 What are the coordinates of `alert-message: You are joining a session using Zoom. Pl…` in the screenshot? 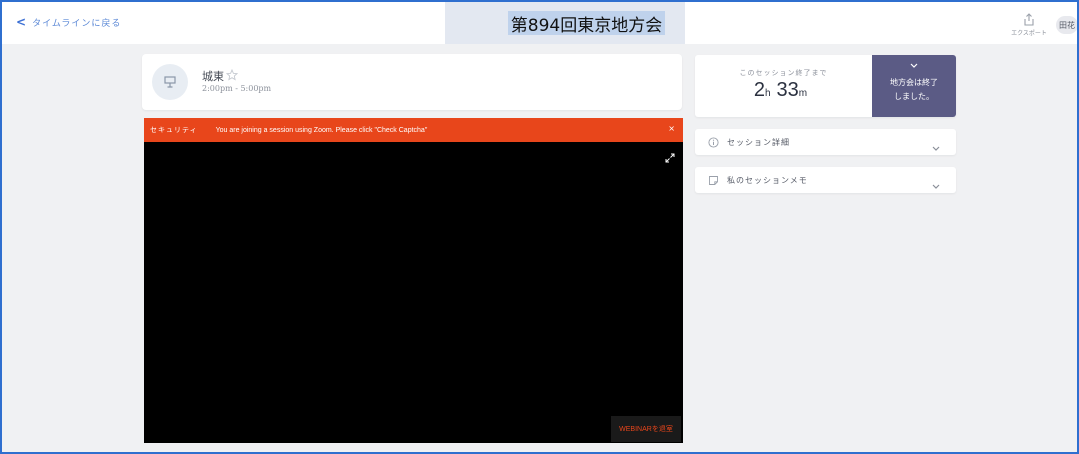 It's located at (321, 130).